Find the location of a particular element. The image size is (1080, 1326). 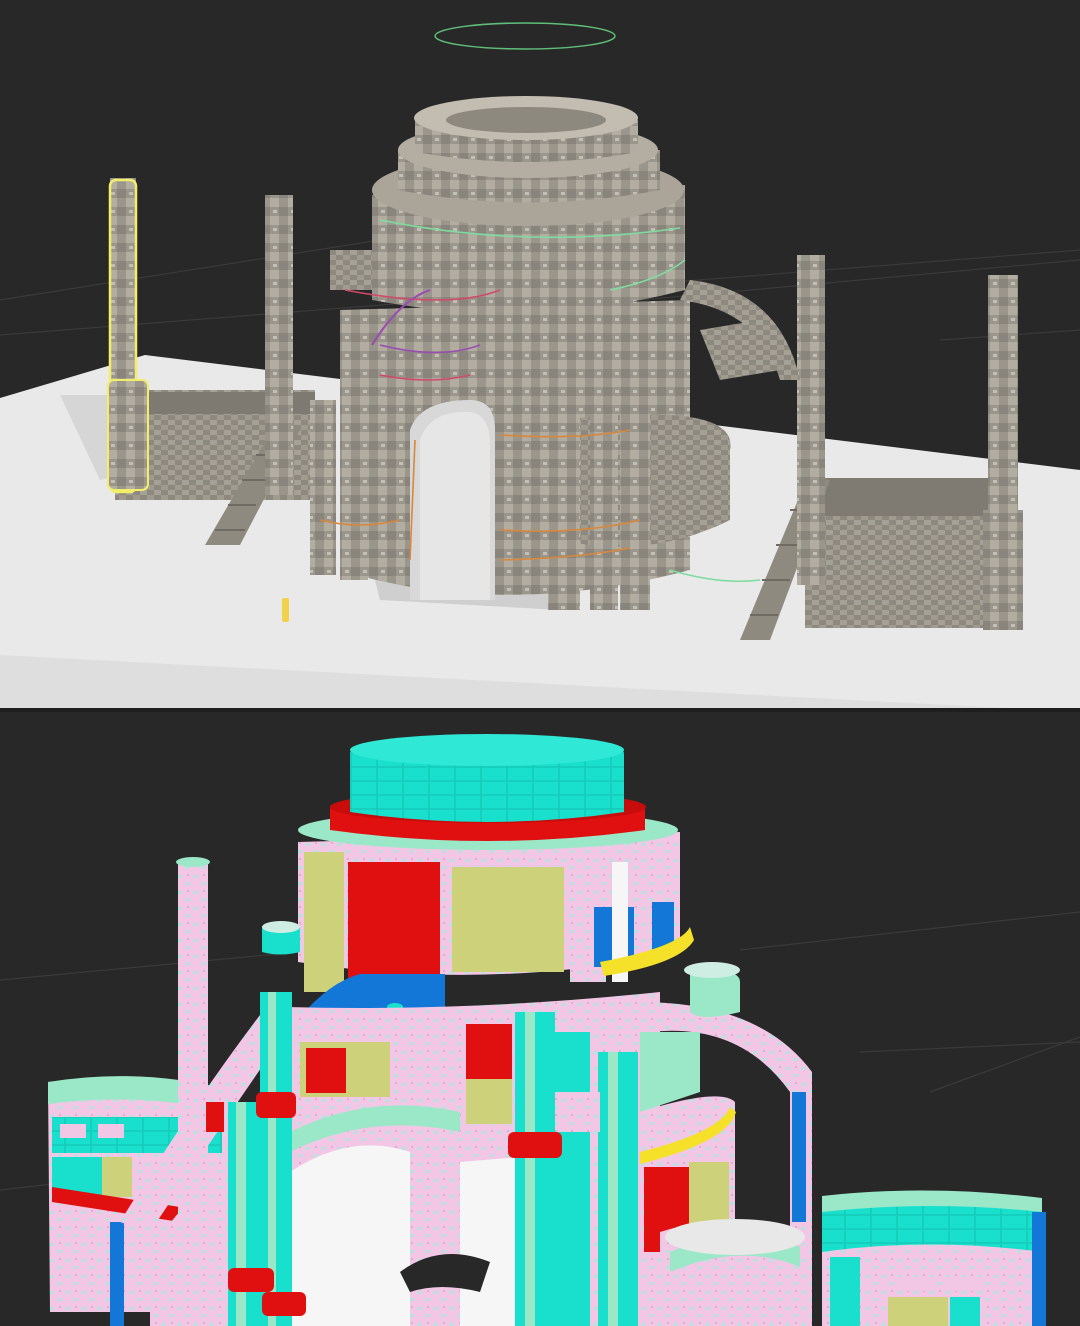

light-marker-icon is located at coordinates (285, 610).